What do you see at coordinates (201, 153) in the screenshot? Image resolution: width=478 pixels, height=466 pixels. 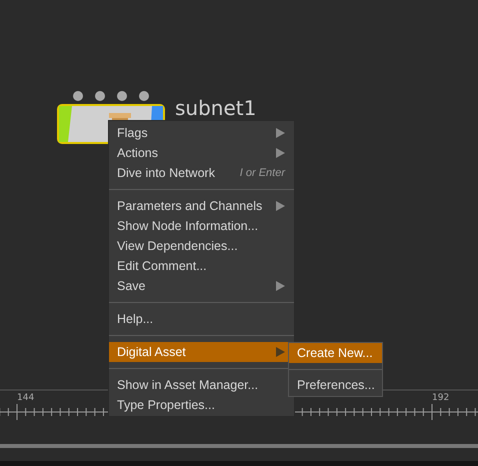 I see `menu-item: Actions` at bounding box center [201, 153].